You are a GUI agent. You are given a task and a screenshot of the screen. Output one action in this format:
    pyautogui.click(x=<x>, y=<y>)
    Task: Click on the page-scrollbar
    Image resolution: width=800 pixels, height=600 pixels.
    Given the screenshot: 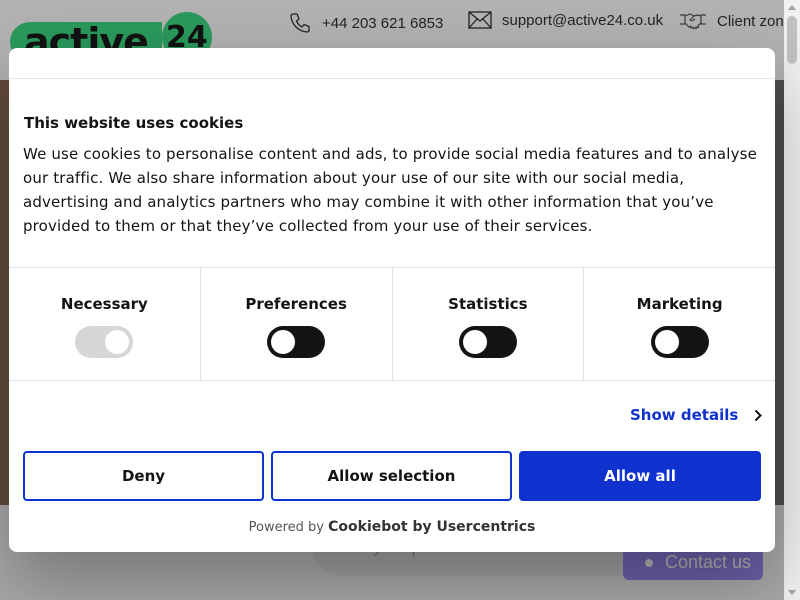 What is the action you would take?
    pyautogui.click(x=792, y=300)
    